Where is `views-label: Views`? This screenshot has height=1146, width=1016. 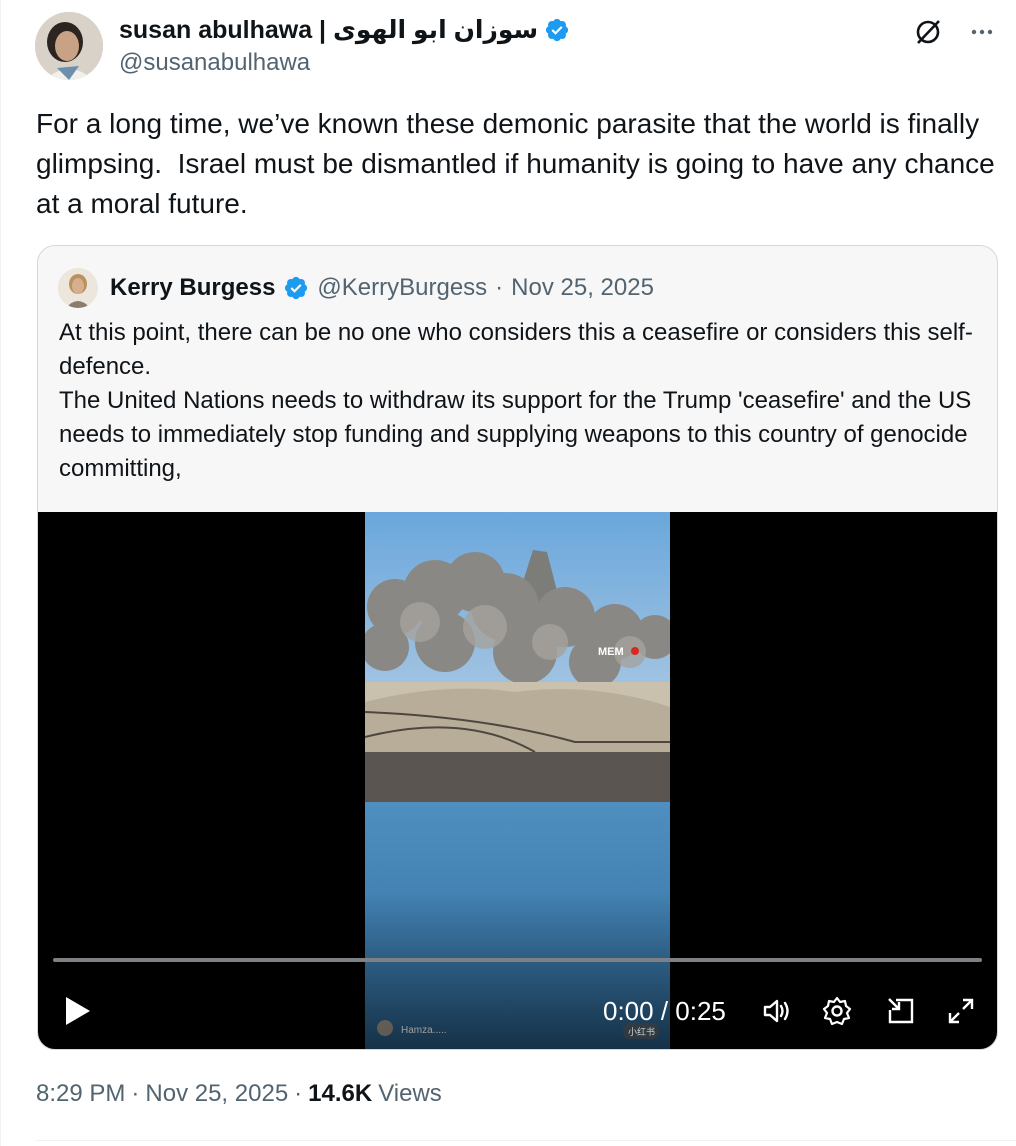
views-label: Views is located at coordinates (410, 1093).